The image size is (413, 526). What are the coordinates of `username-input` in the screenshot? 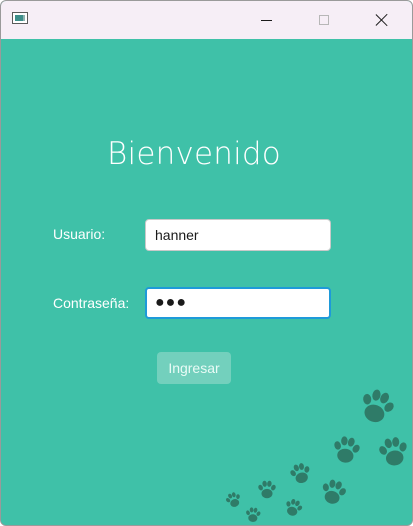 It's located at (238, 235).